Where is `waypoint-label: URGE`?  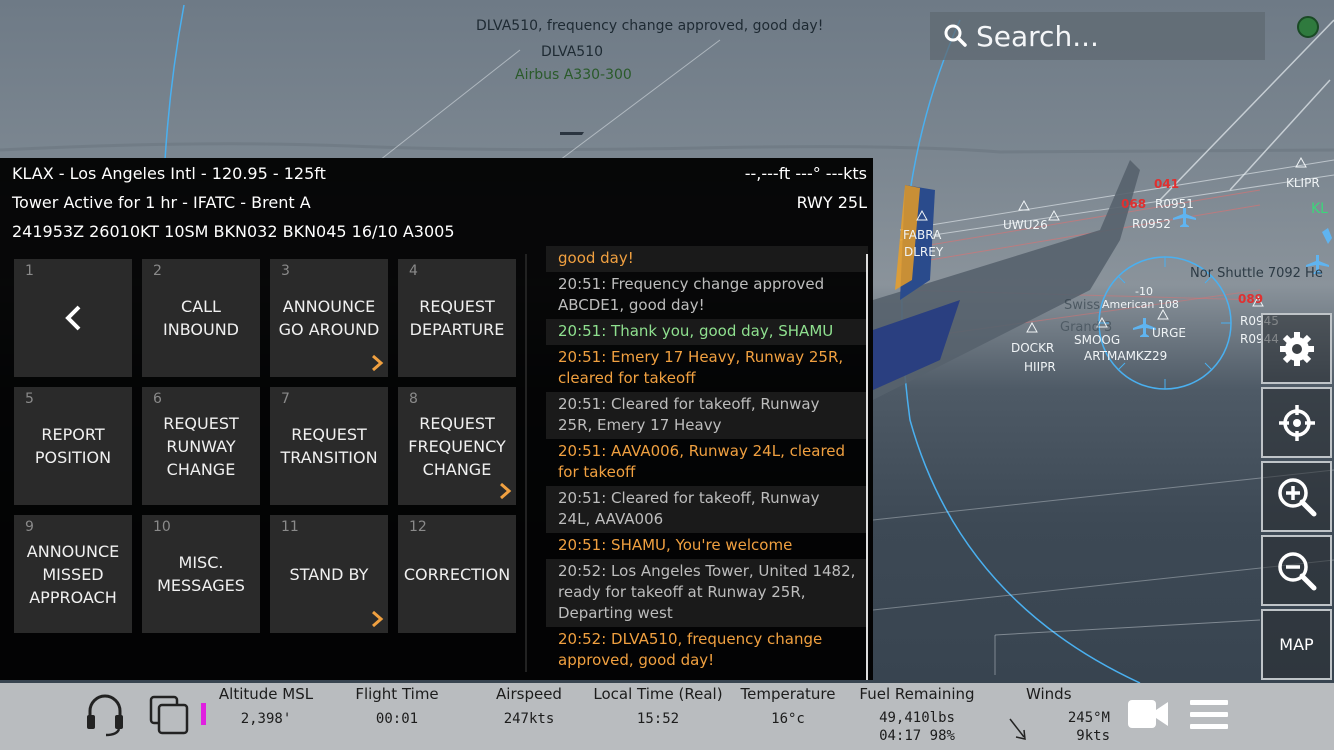
waypoint-label: URGE is located at coordinates (1169, 333).